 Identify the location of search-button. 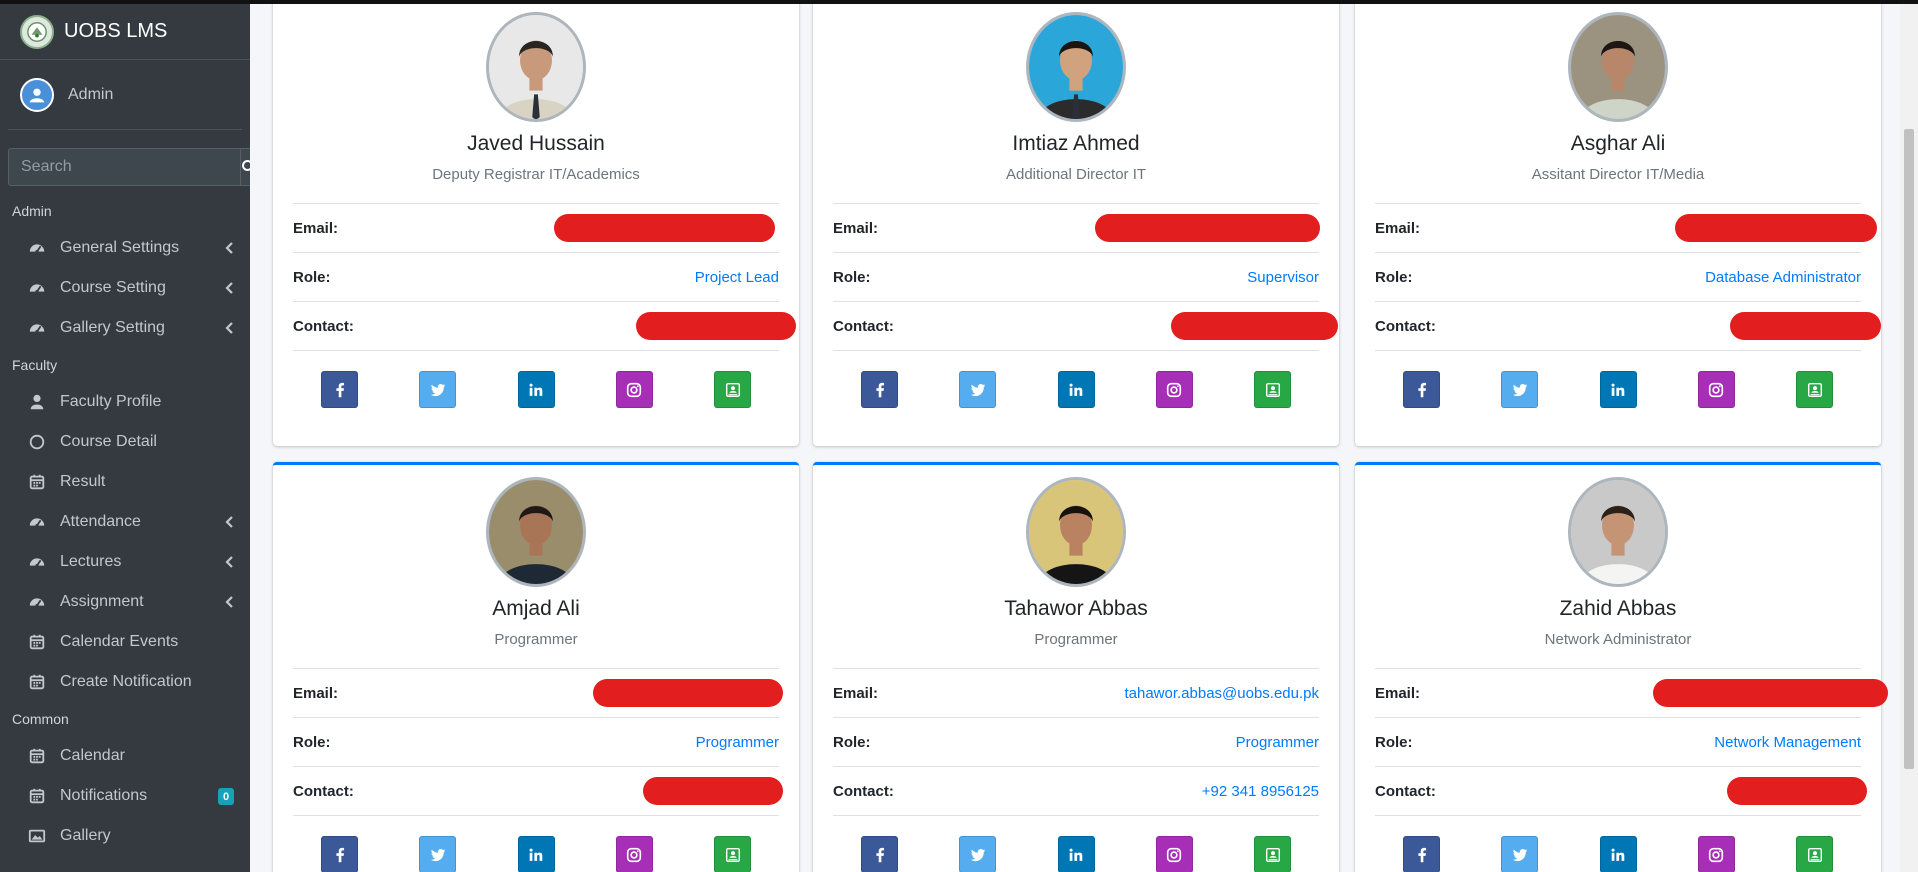
(245, 167).